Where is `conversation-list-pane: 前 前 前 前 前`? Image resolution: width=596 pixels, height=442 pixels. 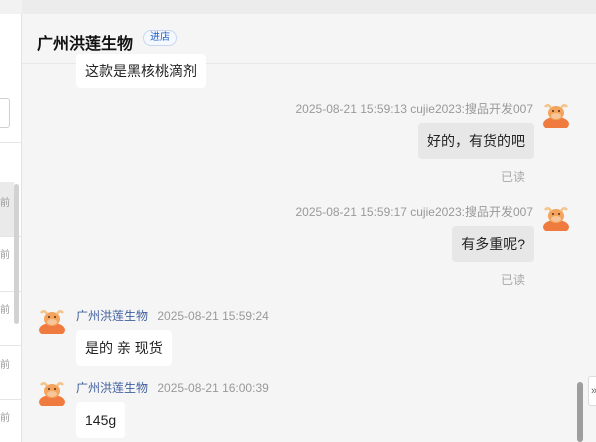 conversation-list-pane: 前 前 前 前 前 is located at coordinates (11, 221).